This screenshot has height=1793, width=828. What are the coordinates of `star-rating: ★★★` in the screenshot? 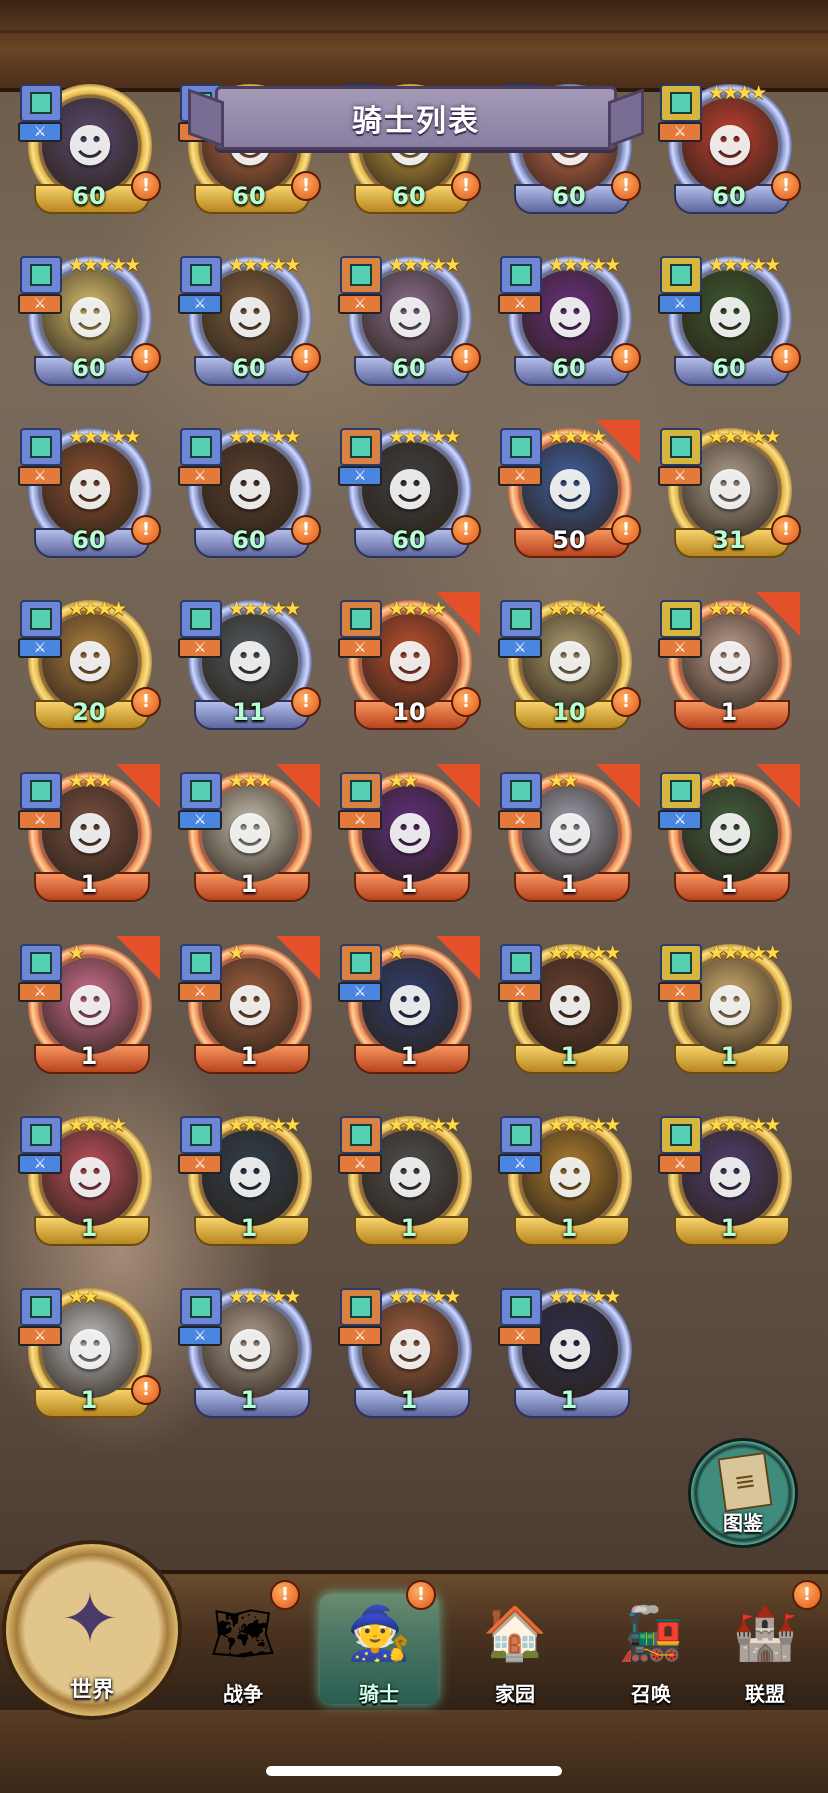 It's located at (730, 609).